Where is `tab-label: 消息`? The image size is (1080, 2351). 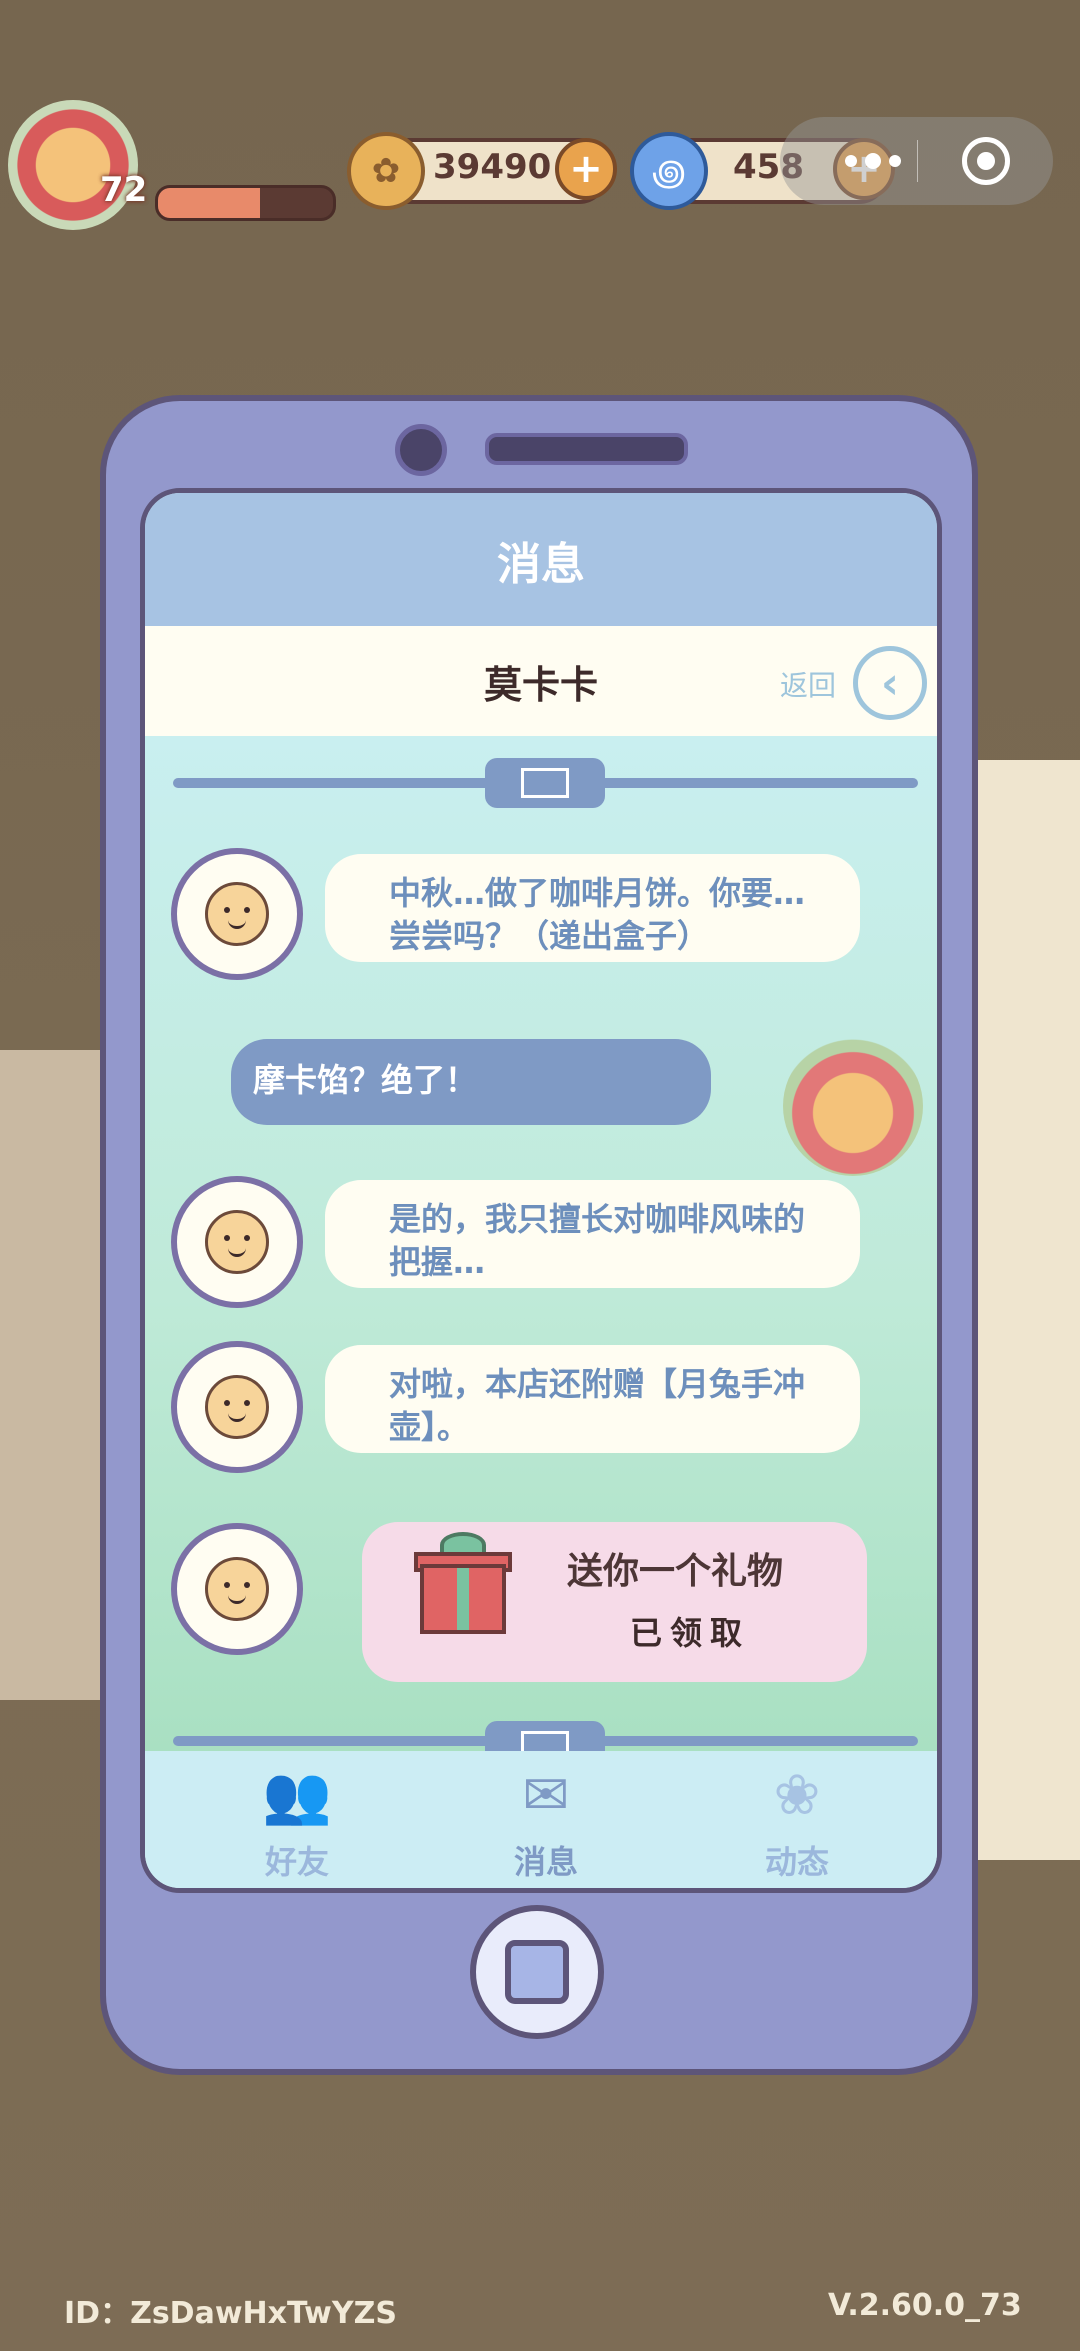
tab-label: 消息 is located at coordinates (545, 1862).